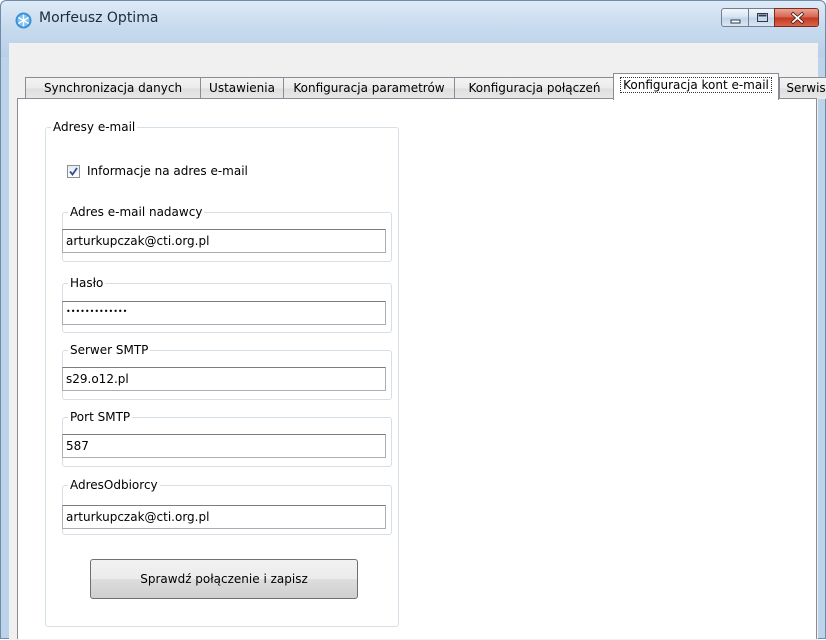 Image resolution: width=826 pixels, height=640 pixels. Describe the element at coordinates (224, 313) in the screenshot. I see `password-input: •••••••••••••` at that location.